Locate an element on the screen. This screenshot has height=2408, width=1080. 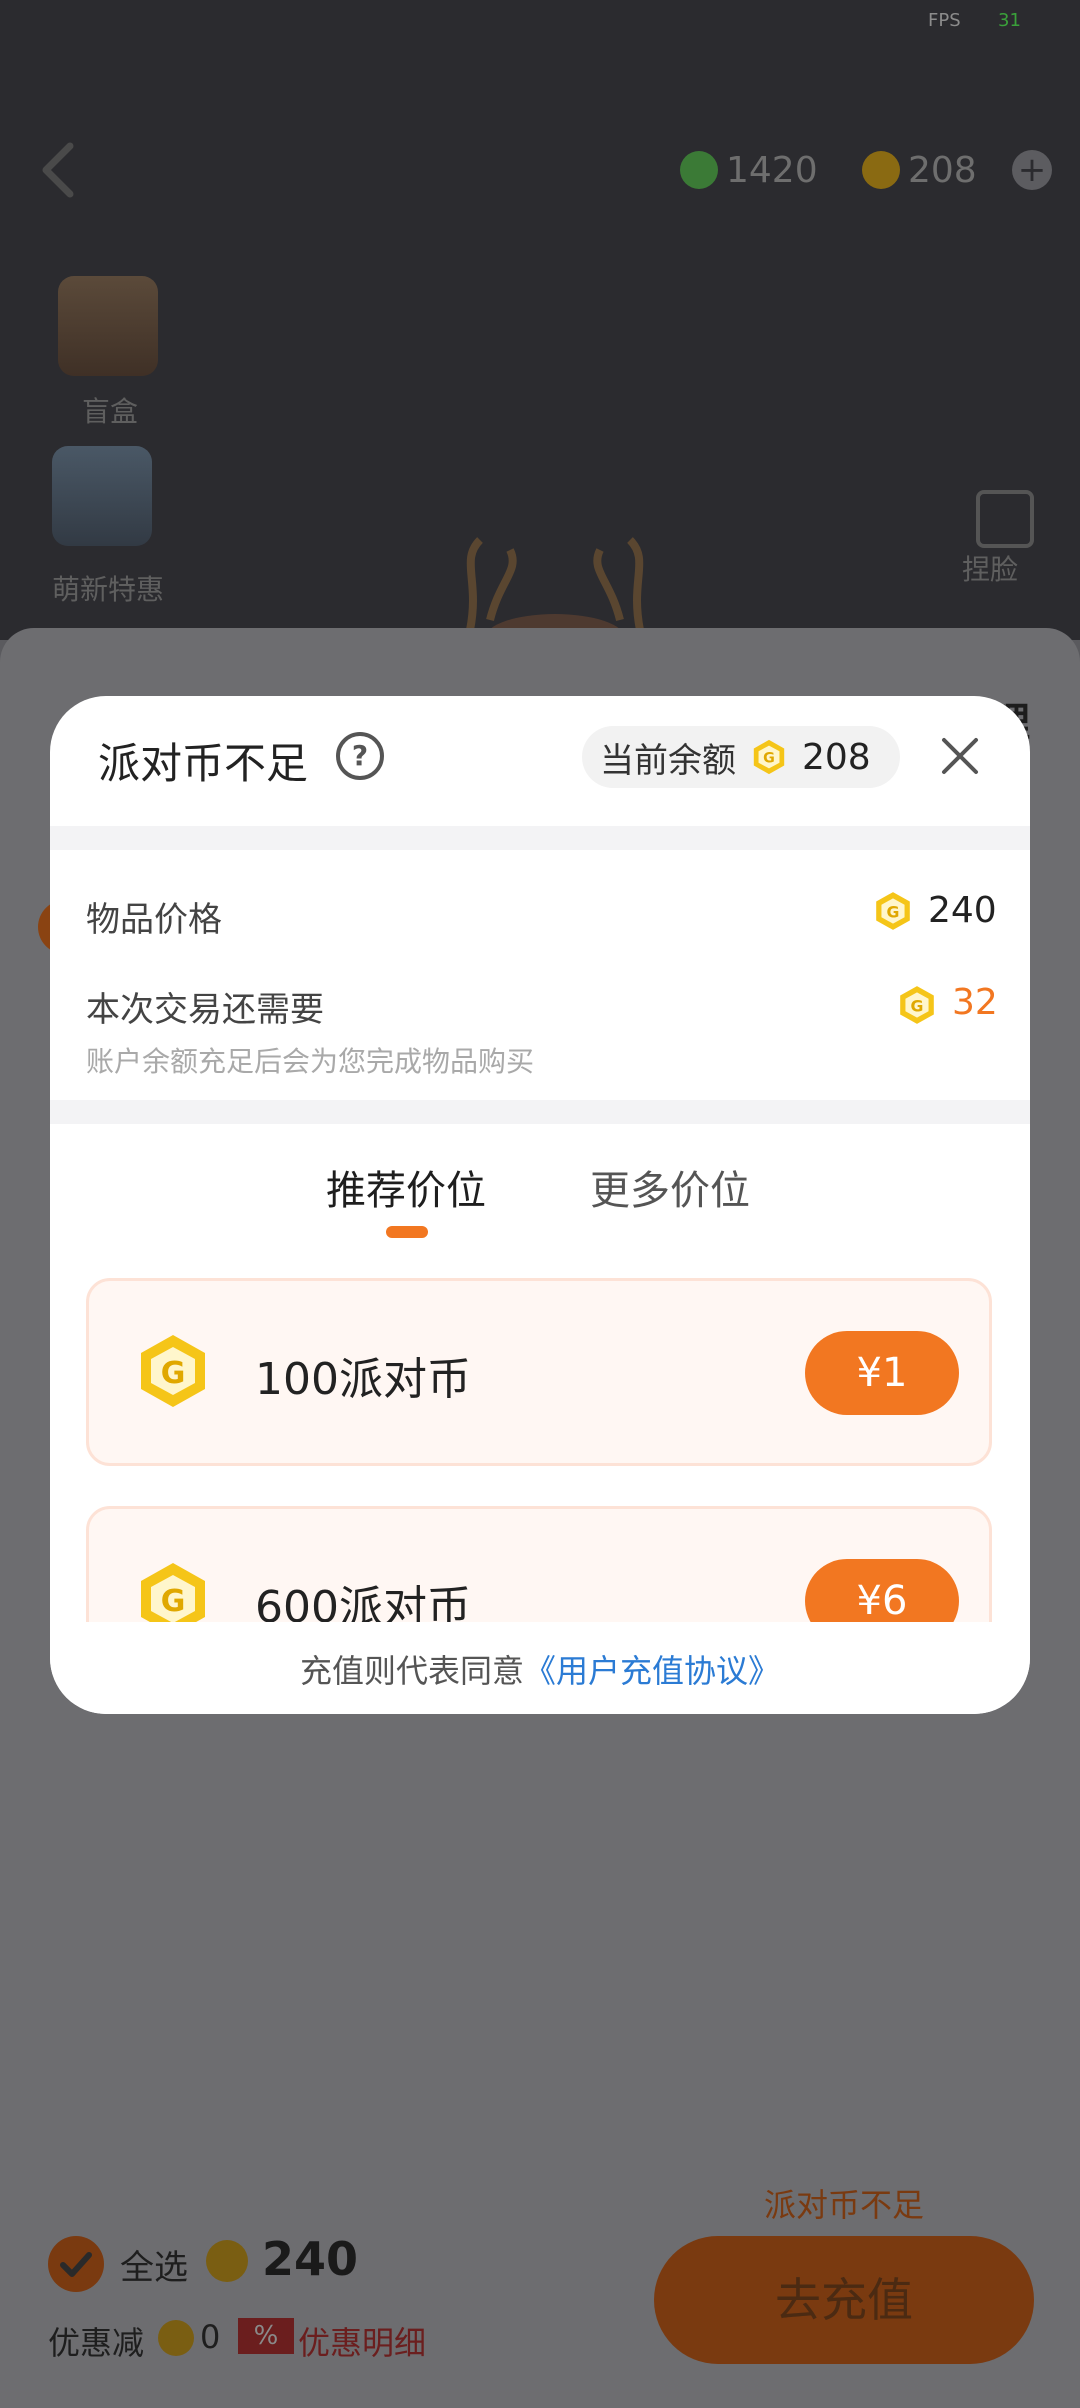
current-balance-pill: 当前余额 G 208 is located at coordinates (741, 757).